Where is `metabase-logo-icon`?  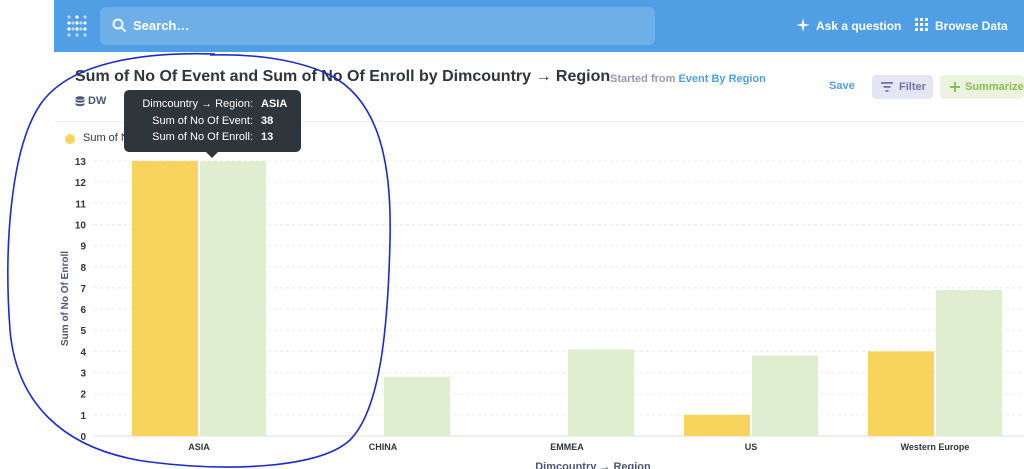
metabase-logo-icon is located at coordinates (77, 26).